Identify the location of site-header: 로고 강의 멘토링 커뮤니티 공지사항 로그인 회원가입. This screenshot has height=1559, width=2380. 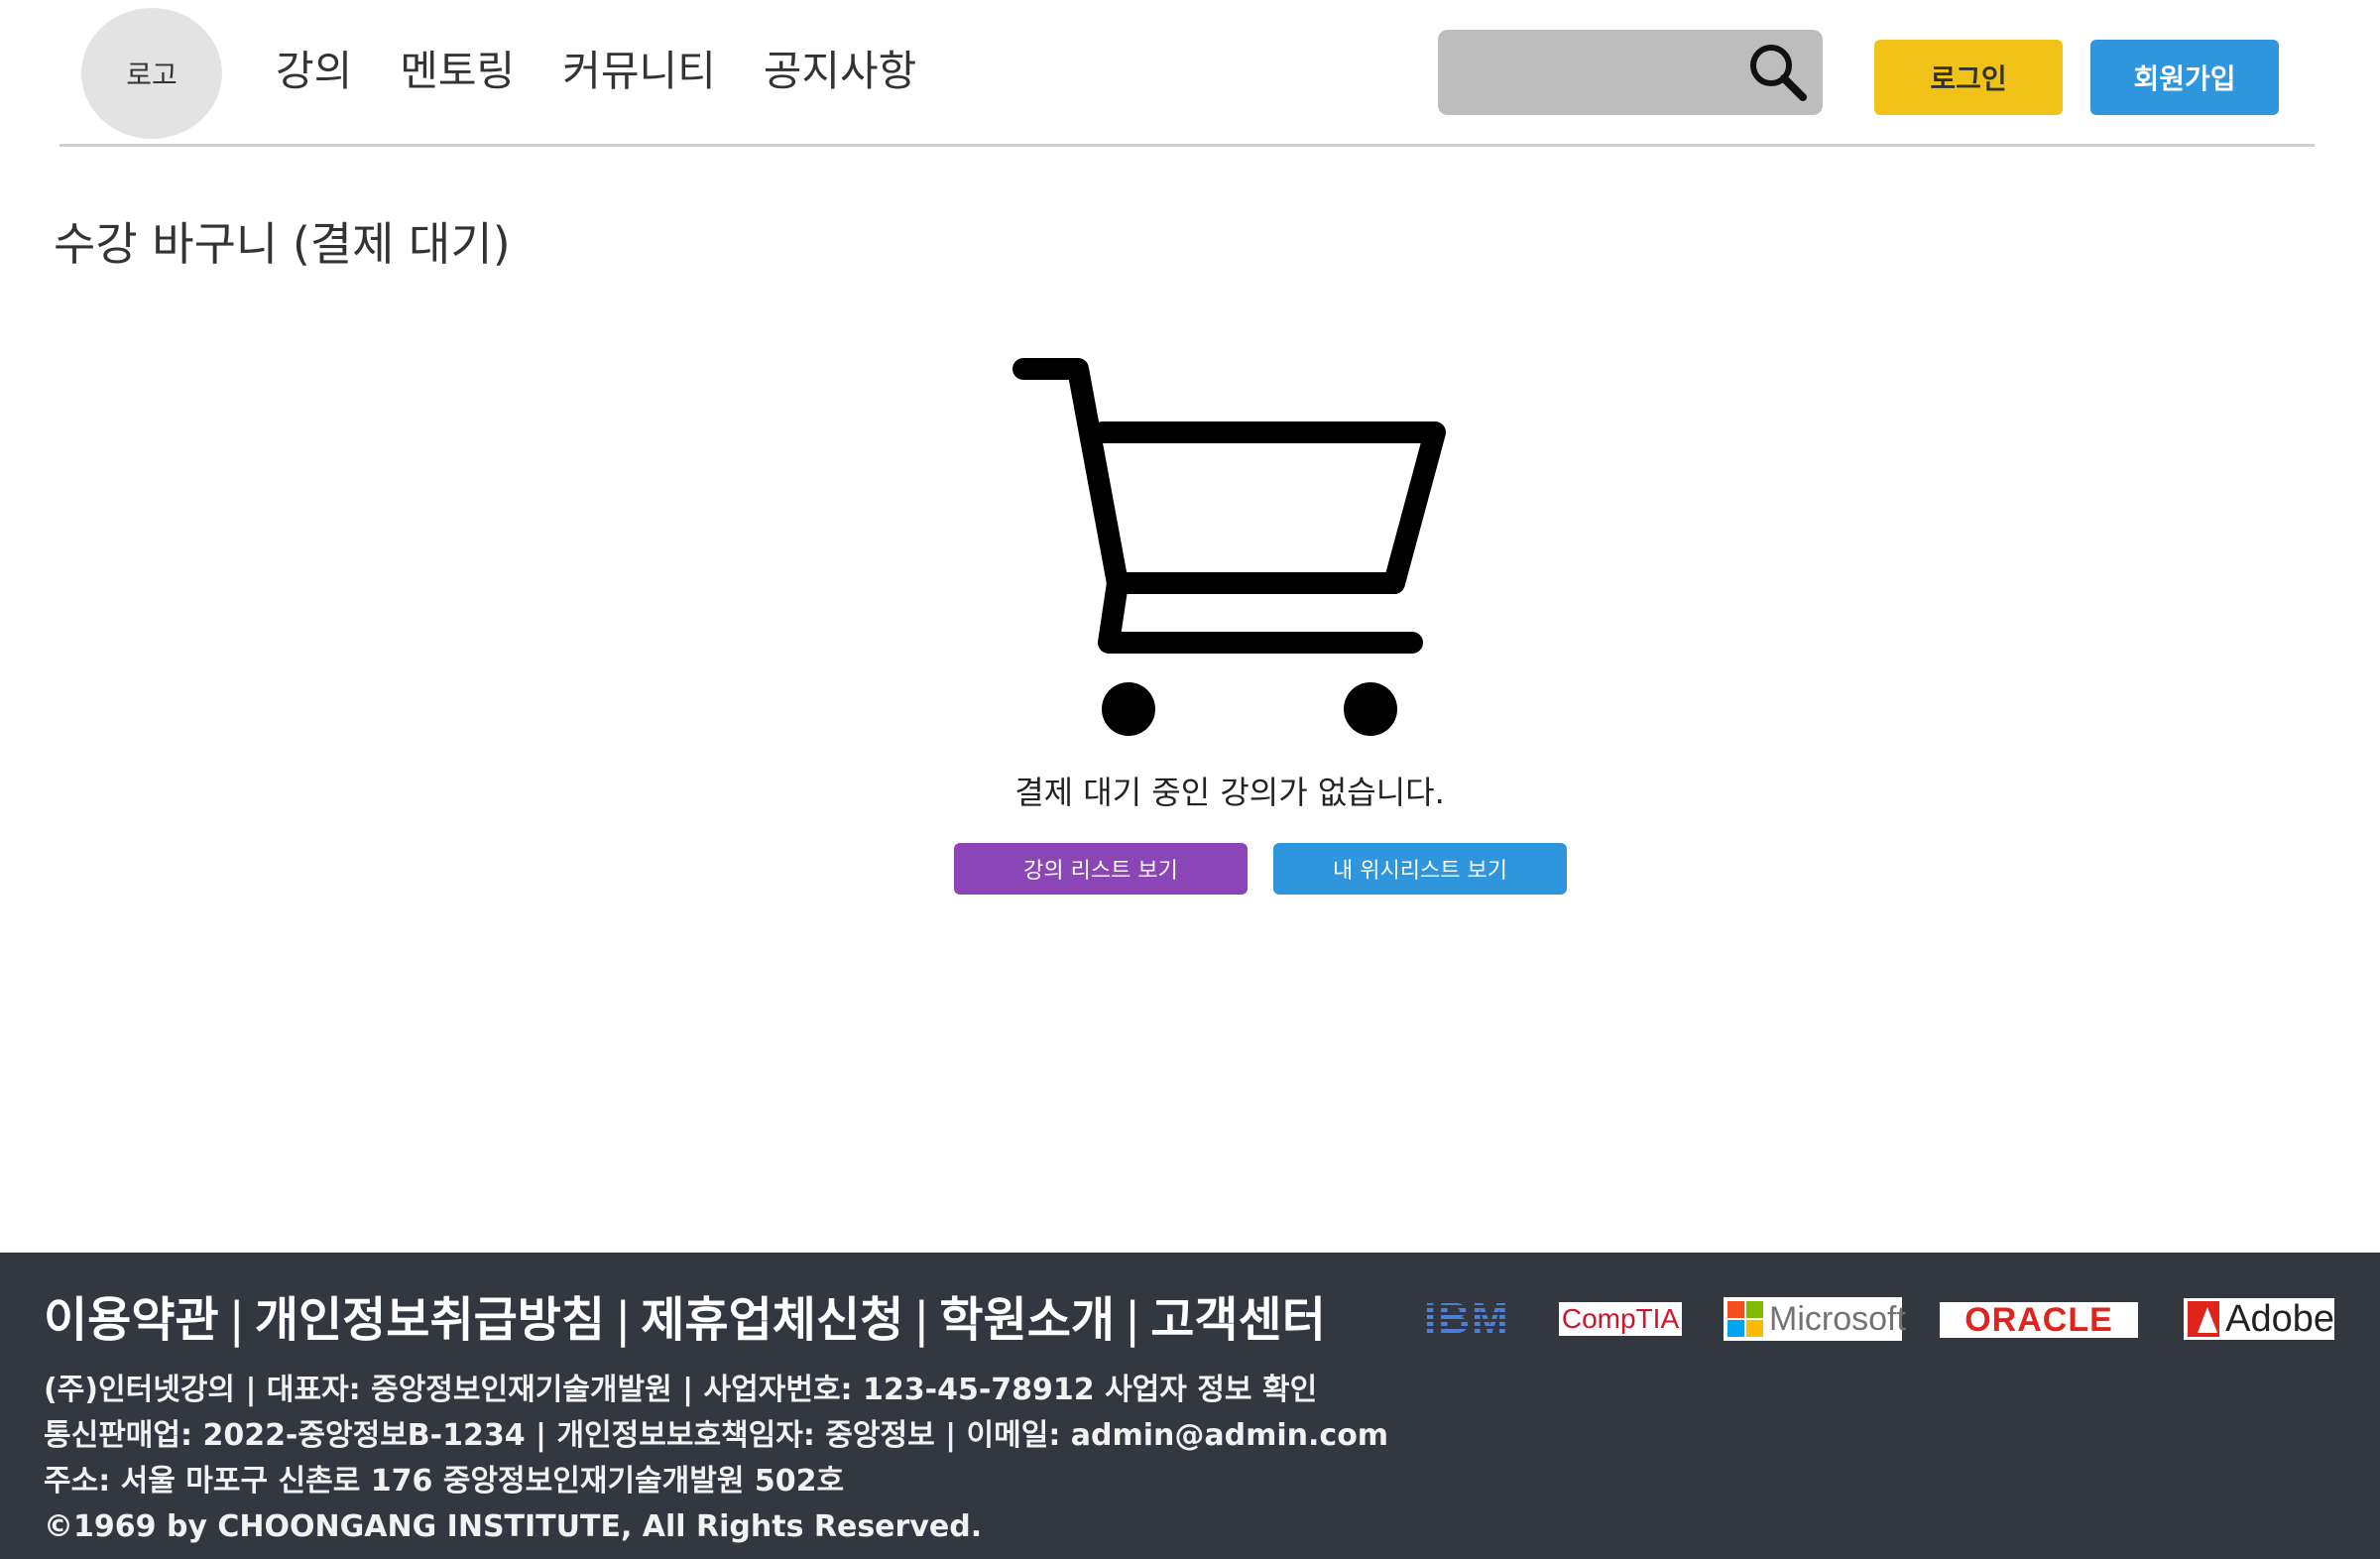
(1190, 75).